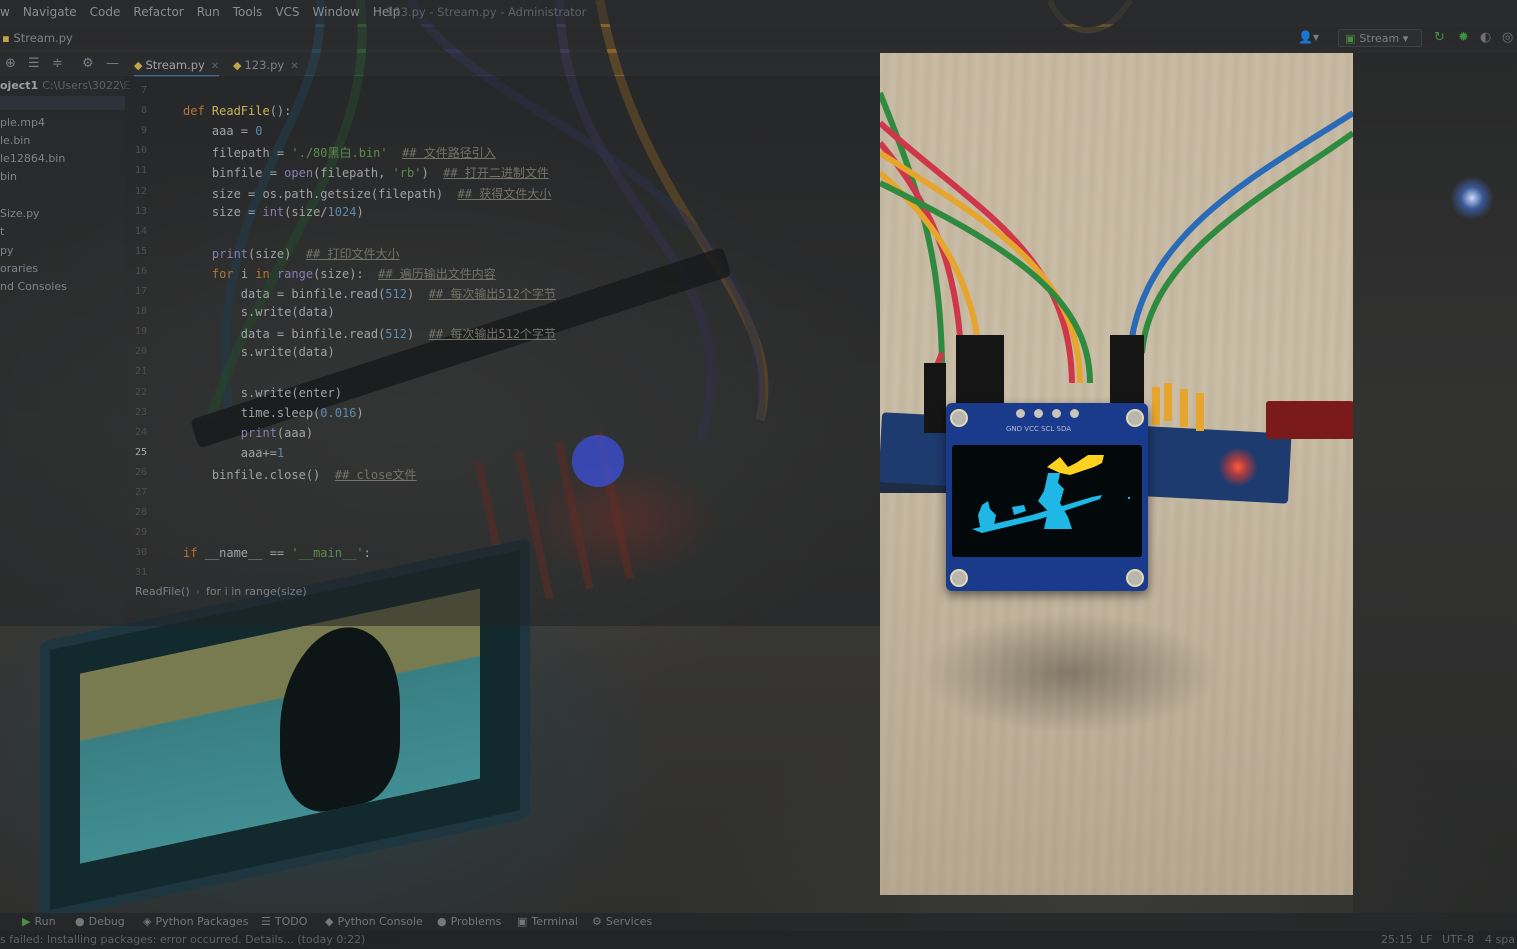 The height and width of the screenshot is (949, 1517). Describe the element at coordinates (158, 12) in the screenshot. I see `menu-item-refactor: Refactor` at that location.